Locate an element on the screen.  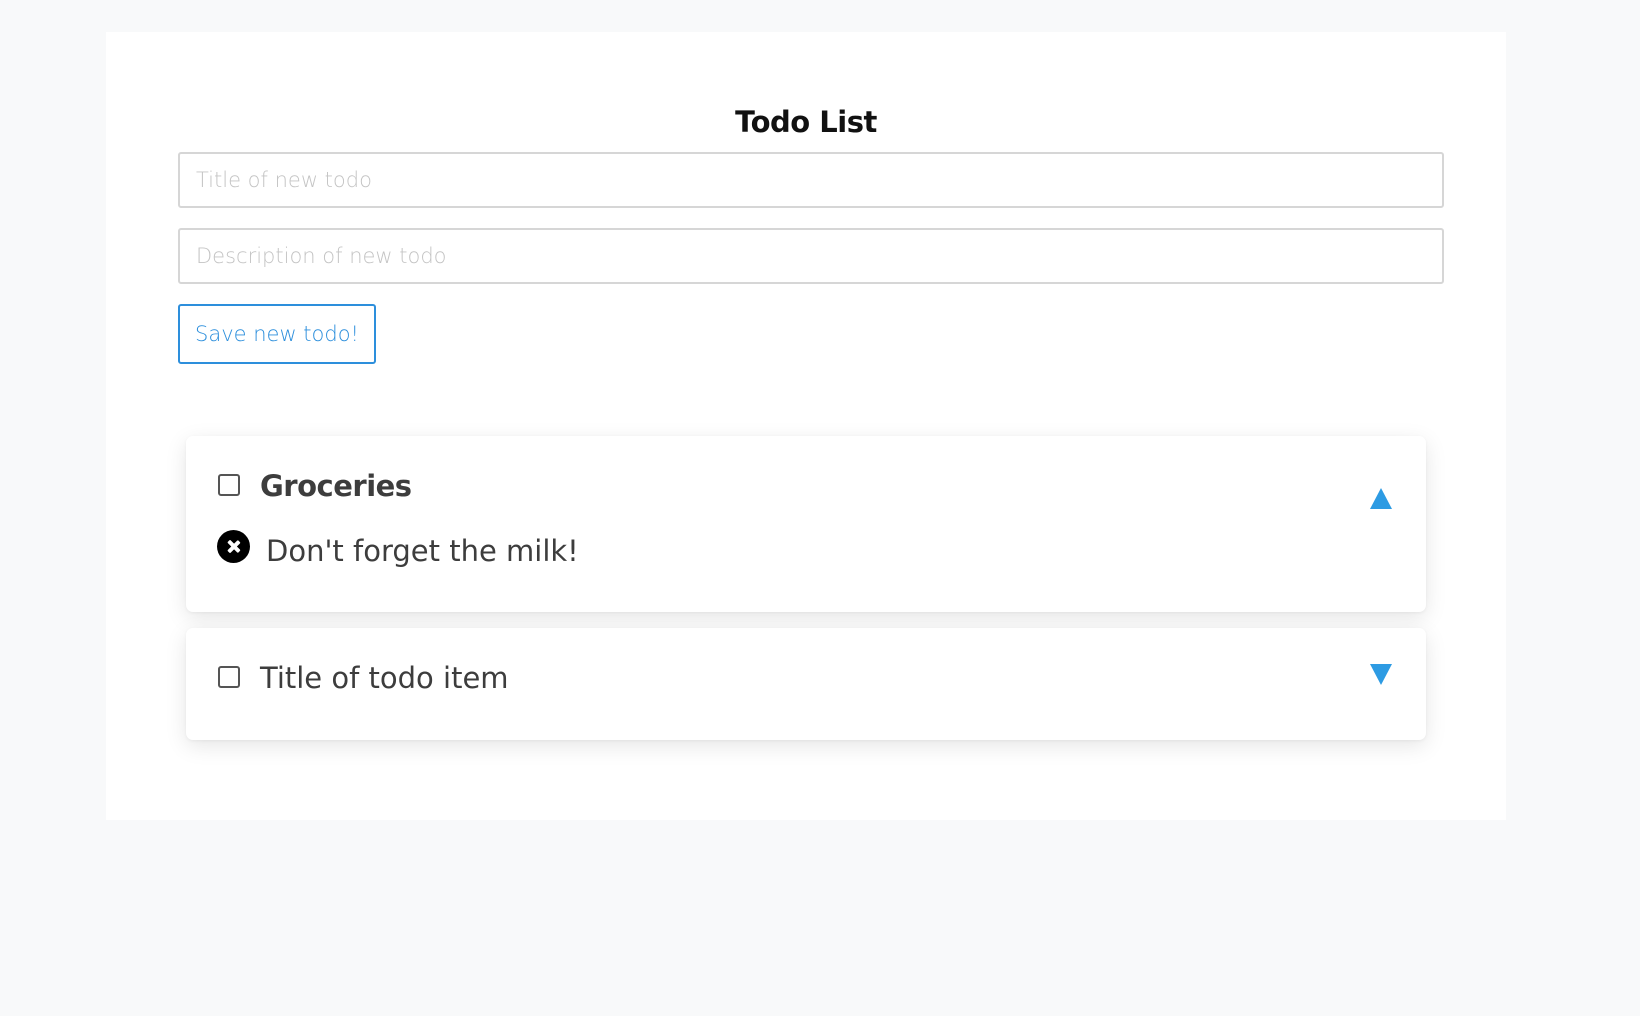
close-icon is located at coordinates (233, 546).